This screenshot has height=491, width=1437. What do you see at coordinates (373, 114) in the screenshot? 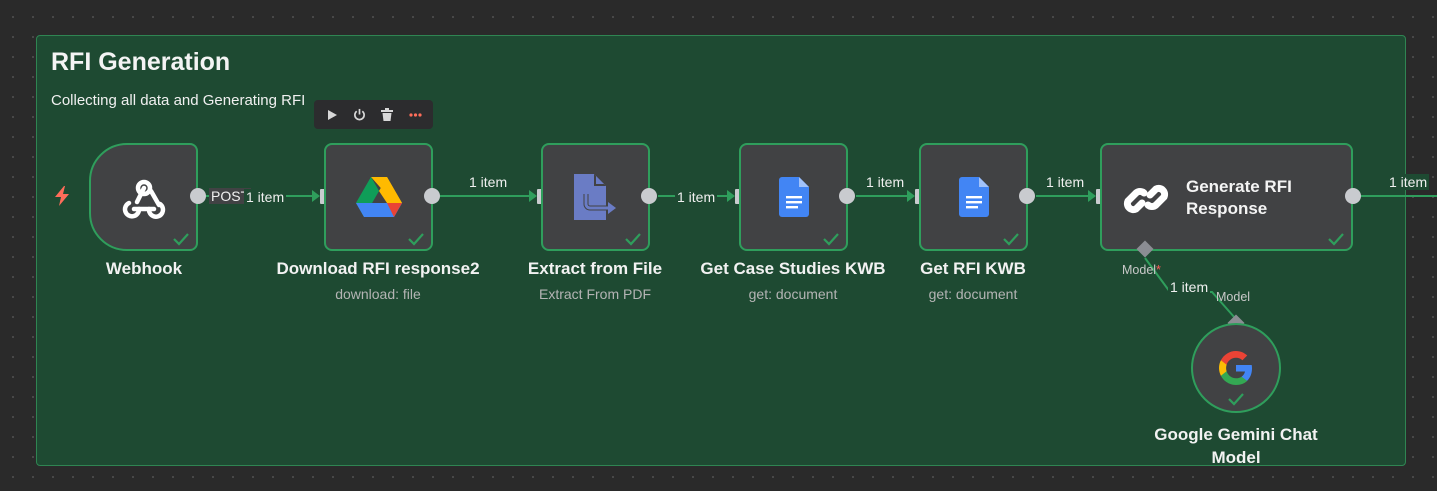
I see `node-toolbar` at bounding box center [373, 114].